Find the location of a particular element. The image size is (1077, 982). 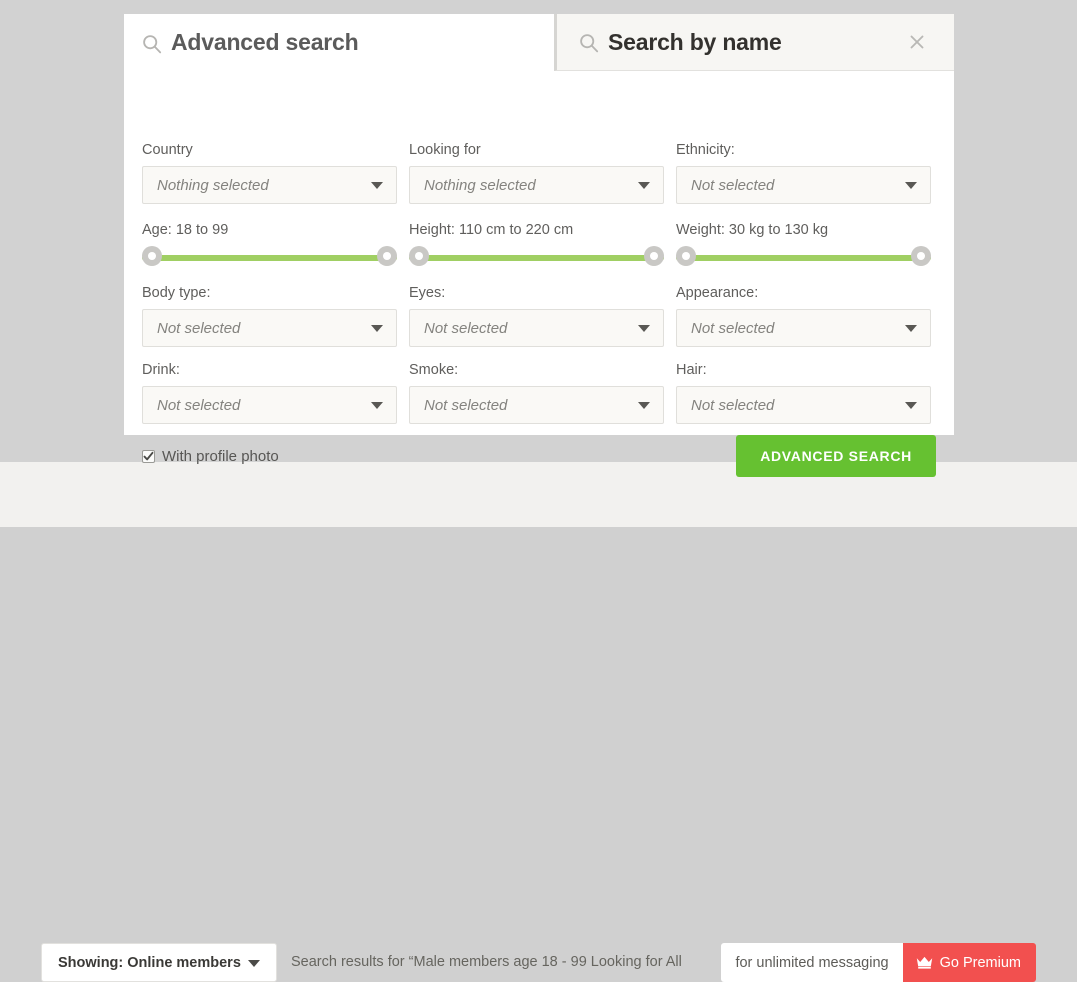

height-slider-track is located at coordinates (536, 258).